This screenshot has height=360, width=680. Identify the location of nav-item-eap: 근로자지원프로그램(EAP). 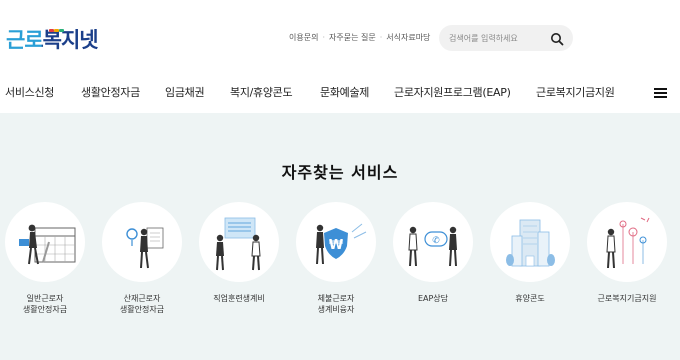
(452, 92).